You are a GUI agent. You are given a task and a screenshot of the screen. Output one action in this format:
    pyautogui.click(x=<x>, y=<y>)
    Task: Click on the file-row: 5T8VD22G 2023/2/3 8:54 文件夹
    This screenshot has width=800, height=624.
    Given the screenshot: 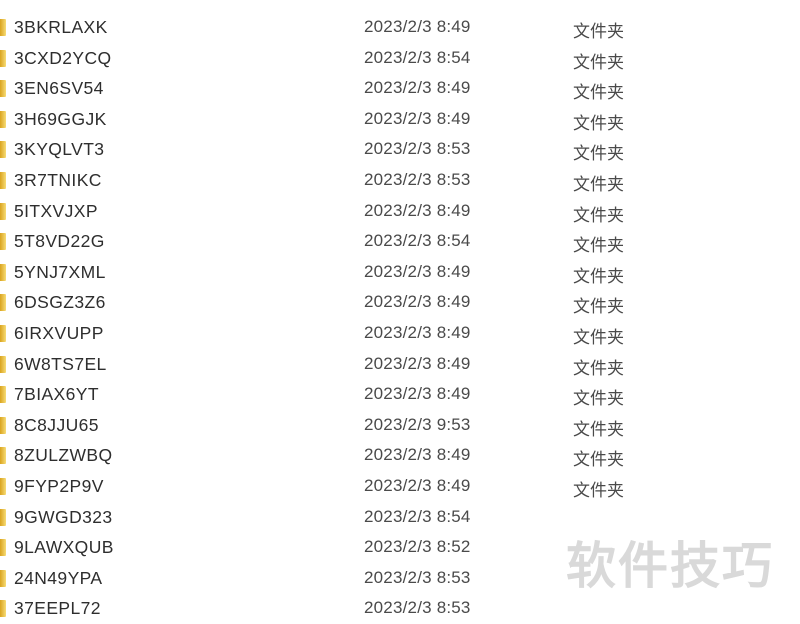 What is the action you would take?
    pyautogui.click(x=400, y=241)
    